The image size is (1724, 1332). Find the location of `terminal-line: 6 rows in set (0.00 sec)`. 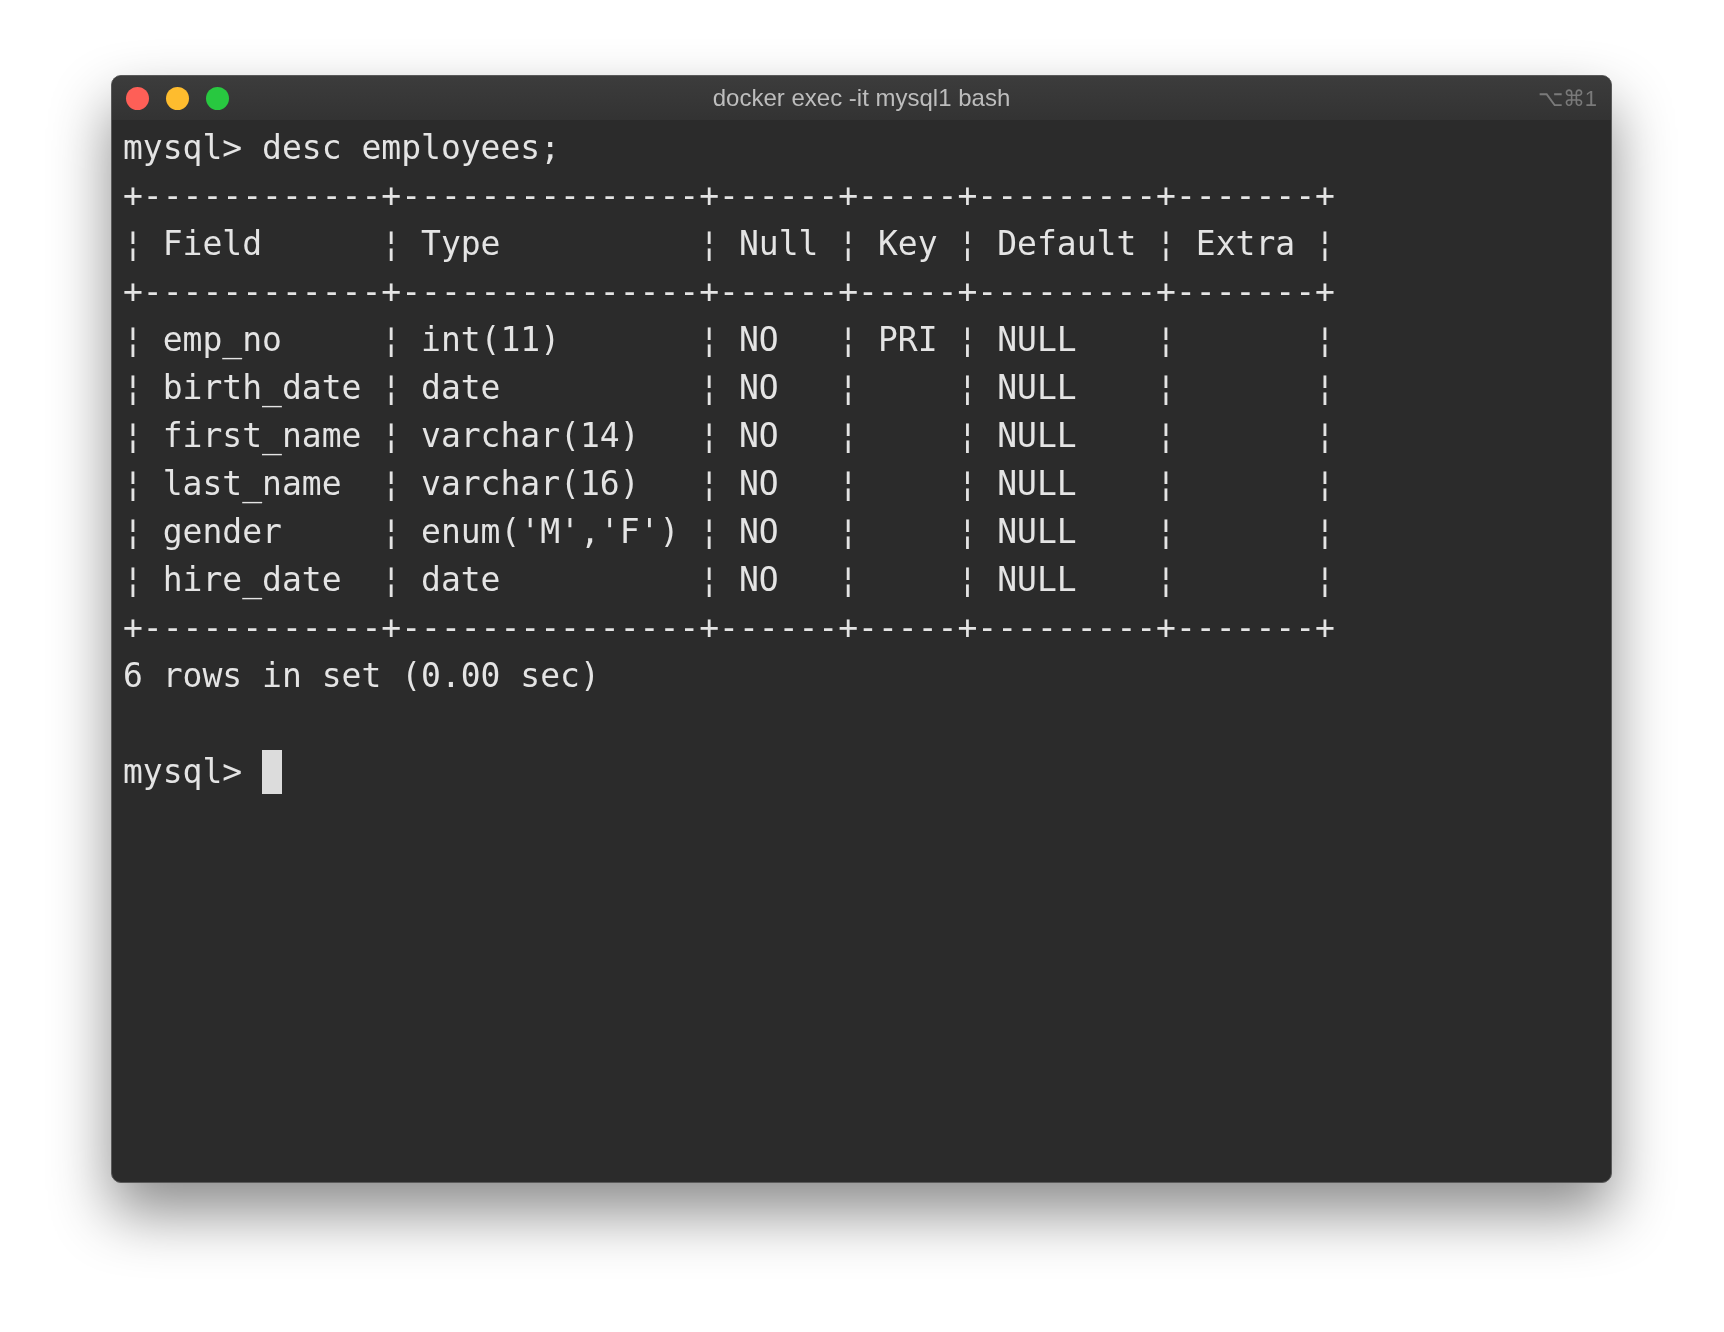

terminal-line: 6 rows in set (0.00 sec) is located at coordinates (361, 676).